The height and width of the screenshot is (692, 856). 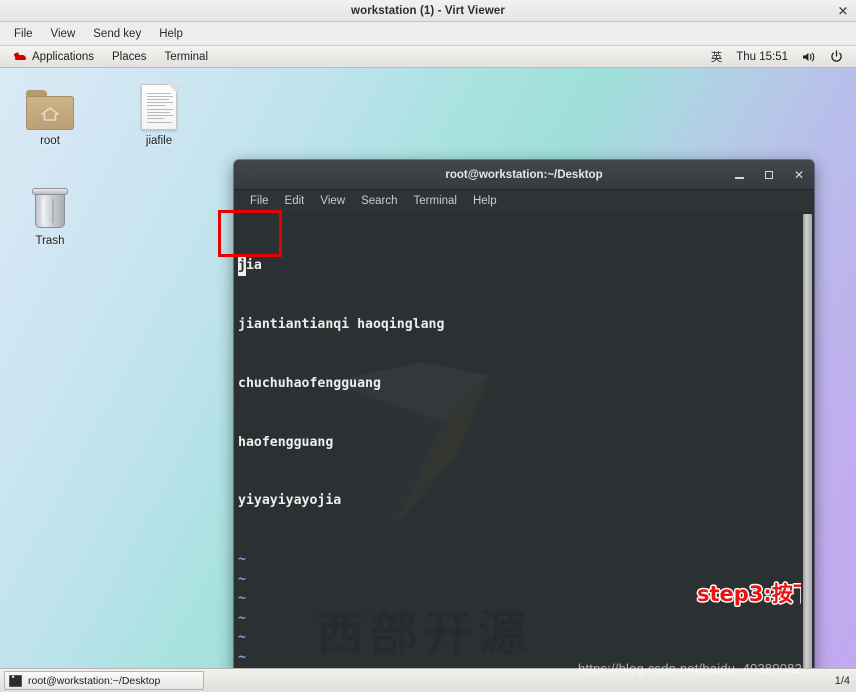 I want to click on terminal-line-cursor: jia, so click(x=519, y=266).